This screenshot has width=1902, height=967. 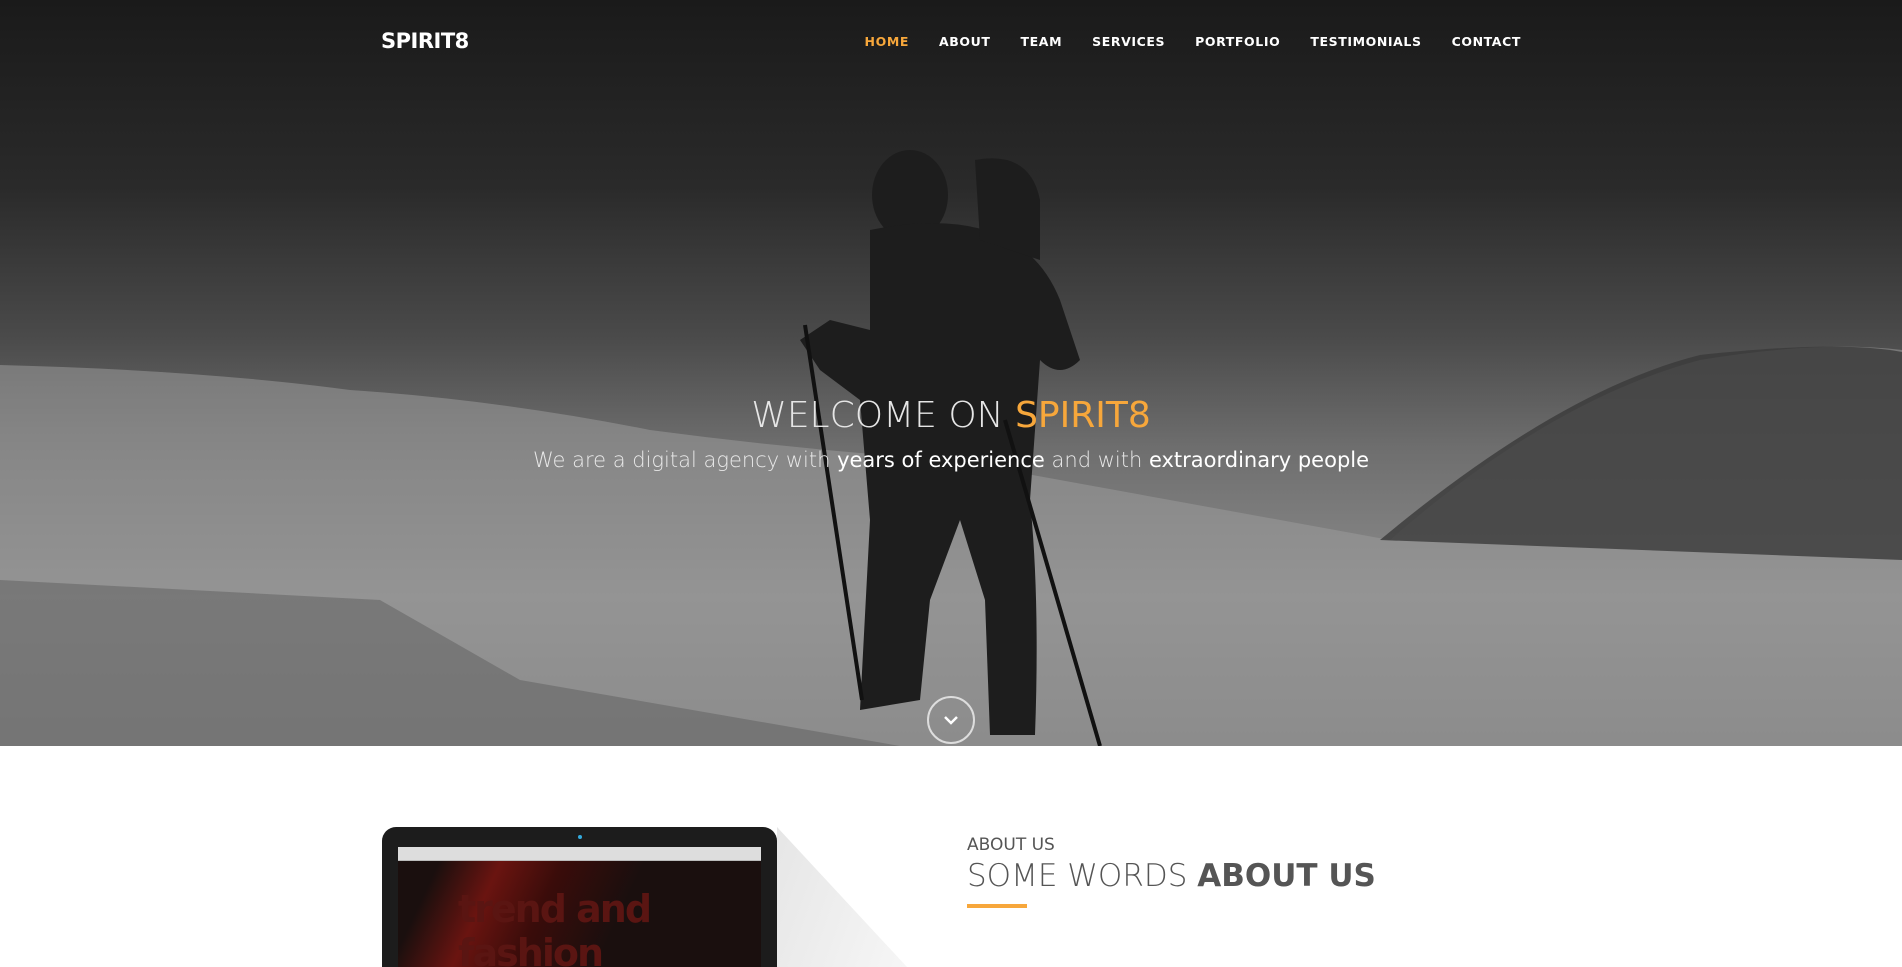 What do you see at coordinates (1011, 845) in the screenshot?
I see `about-eyebrow: ABOUT US` at bounding box center [1011, 845].